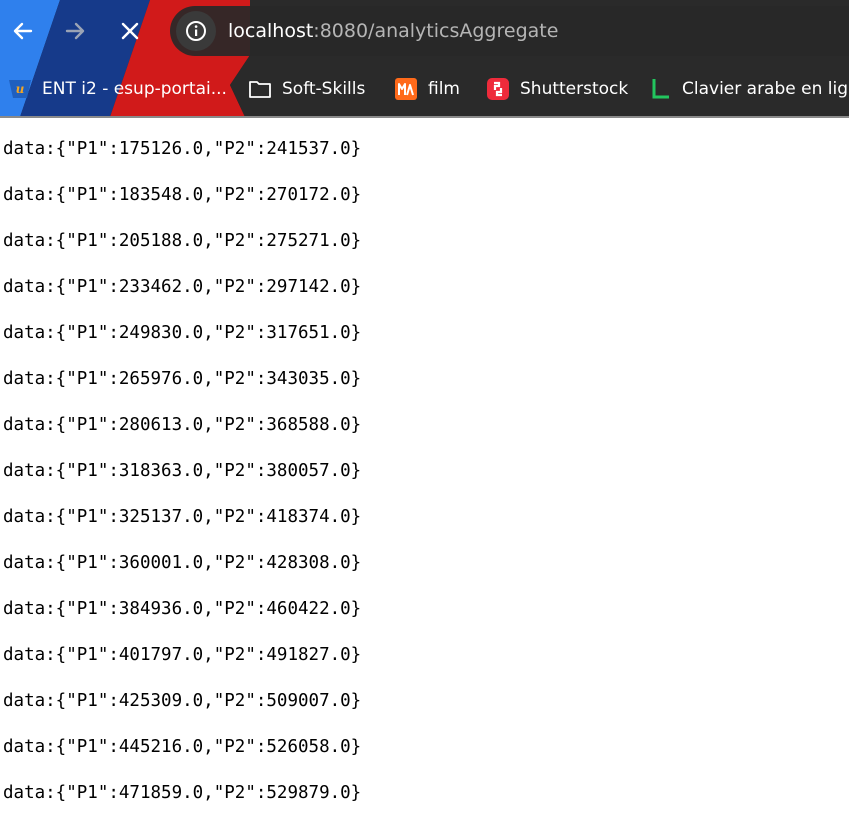  Describe the element at coordinates (324, 89) in the screenshot. I see `bookmark-label: Soft-Skills` at that location.